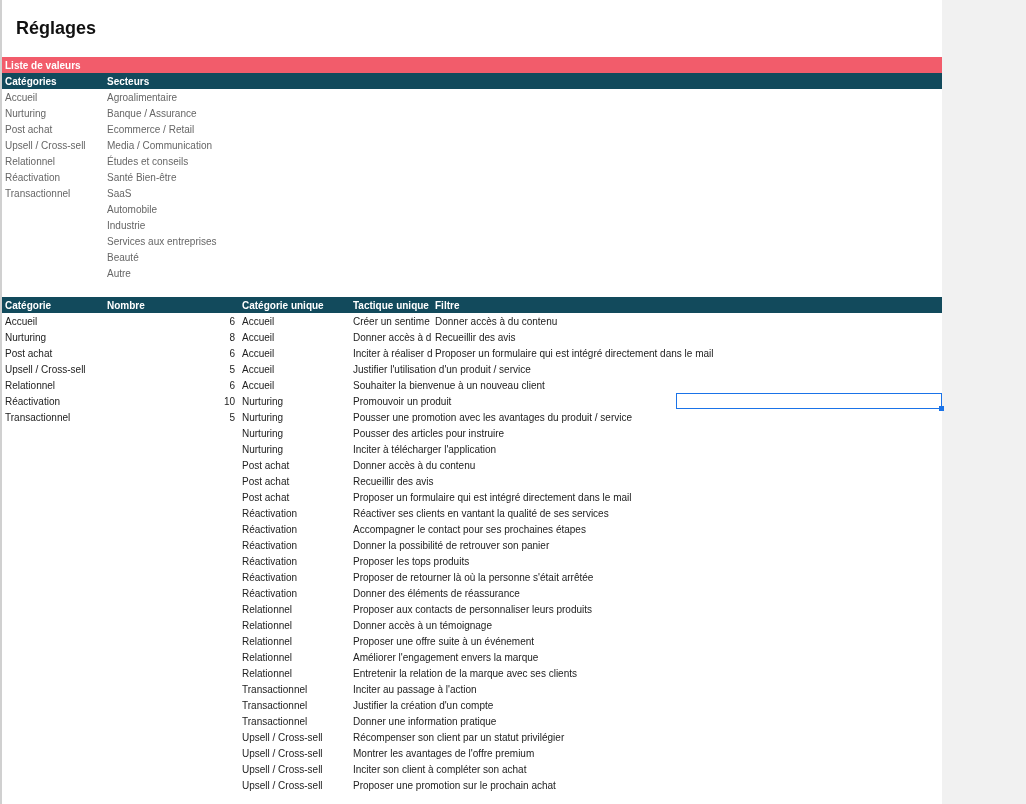 The image size is (1026, 804). Describe the element at coordinates (436, 593) in the screenshot. I see `table-cell: Donner des éléments de réassurance` at that location.